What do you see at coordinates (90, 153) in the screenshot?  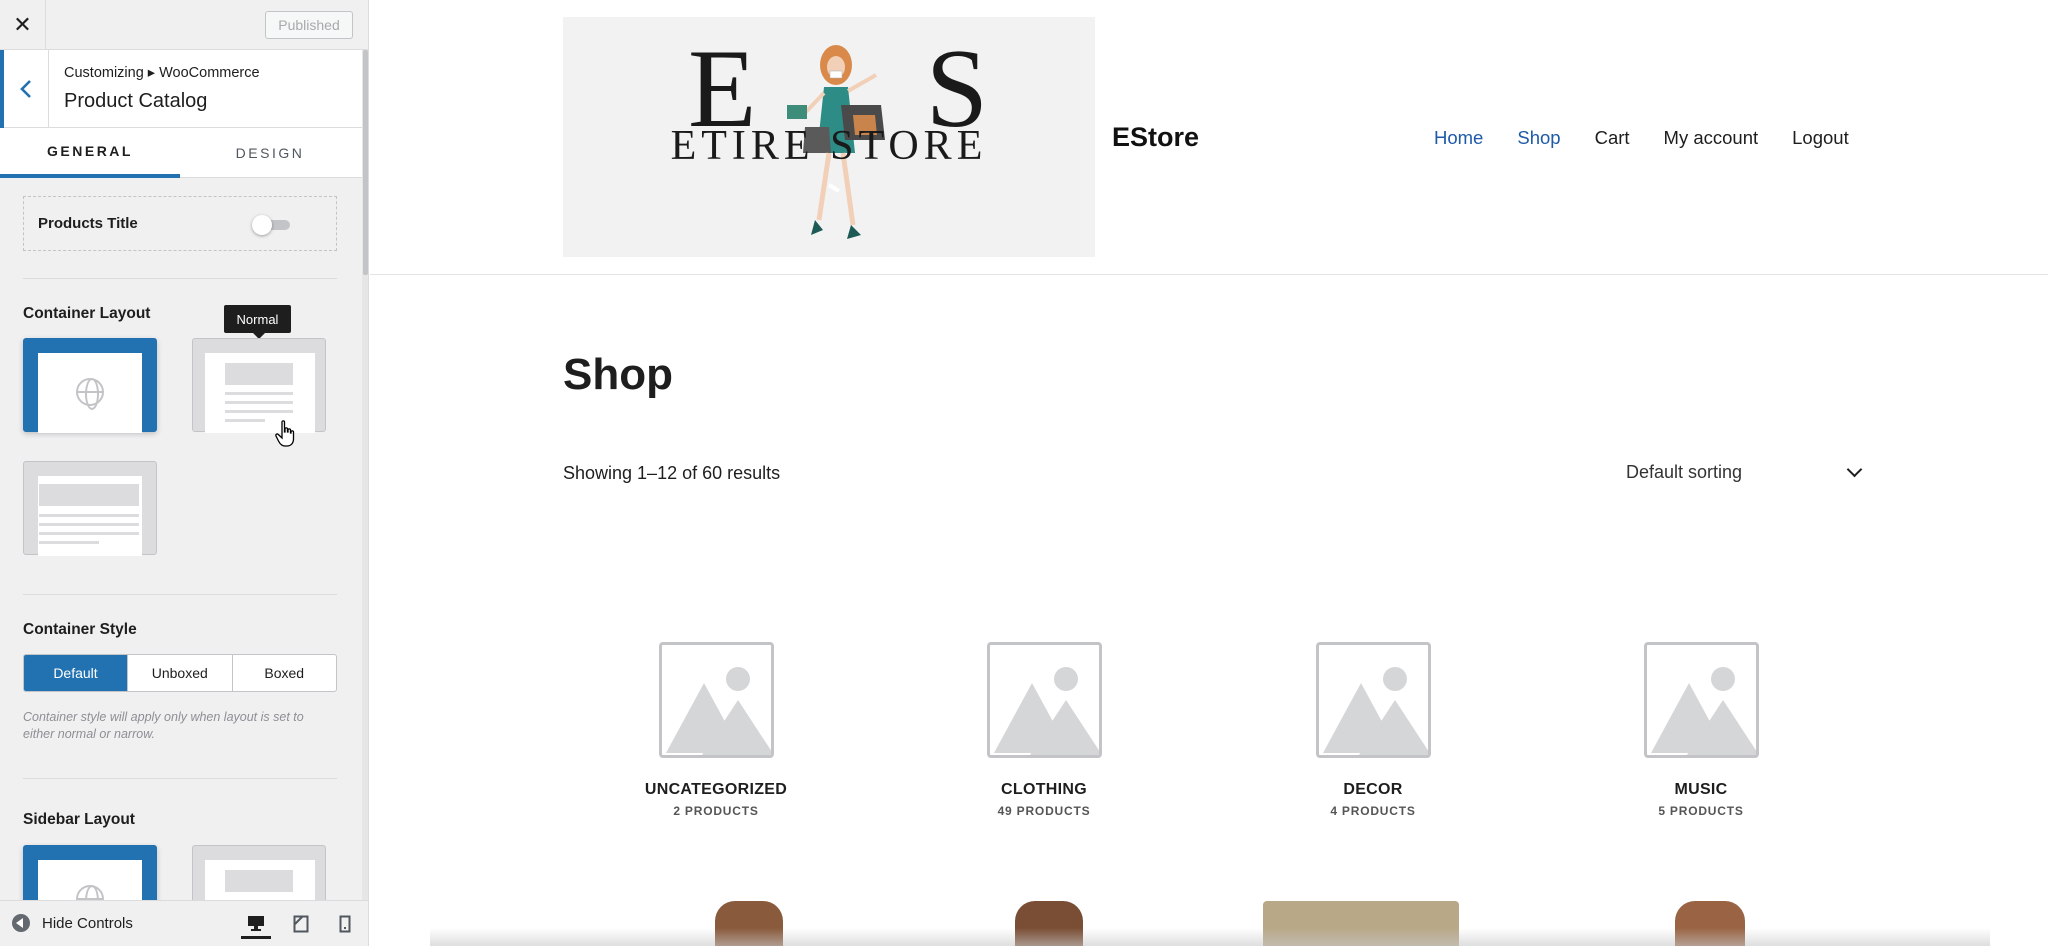 I see `tab-general: GENERAL` at bounding box center [90, 153].